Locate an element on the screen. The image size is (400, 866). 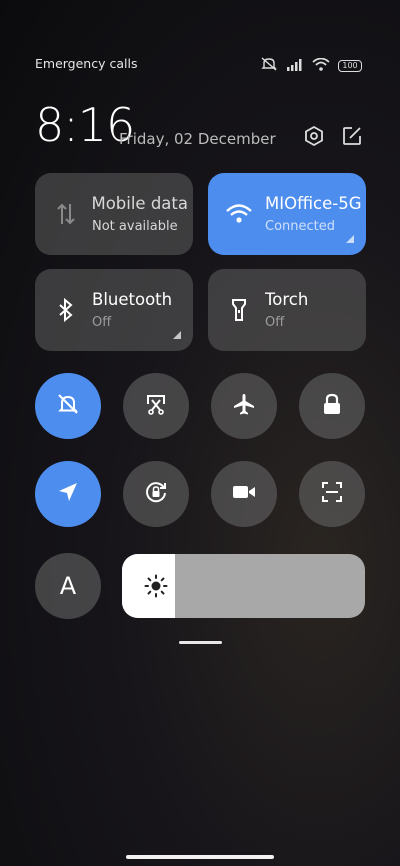
silent-bell-icon is located at coordinates (68, 406).